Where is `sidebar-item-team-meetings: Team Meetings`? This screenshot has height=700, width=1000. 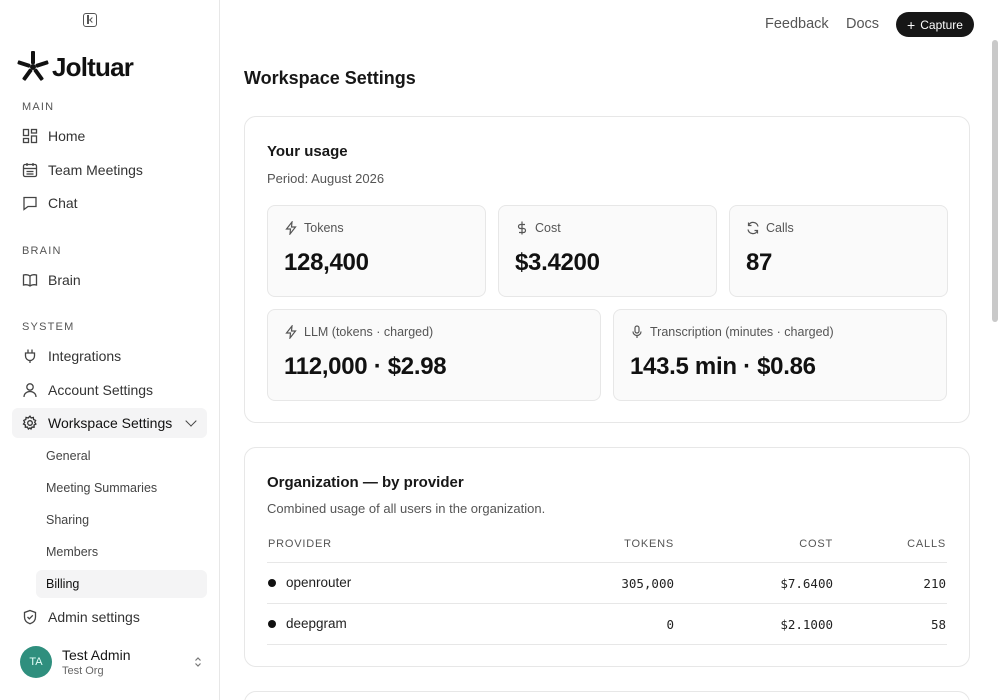
sidebar-item-team-meetings: Team Meetings is located at coordinates (109, 170).